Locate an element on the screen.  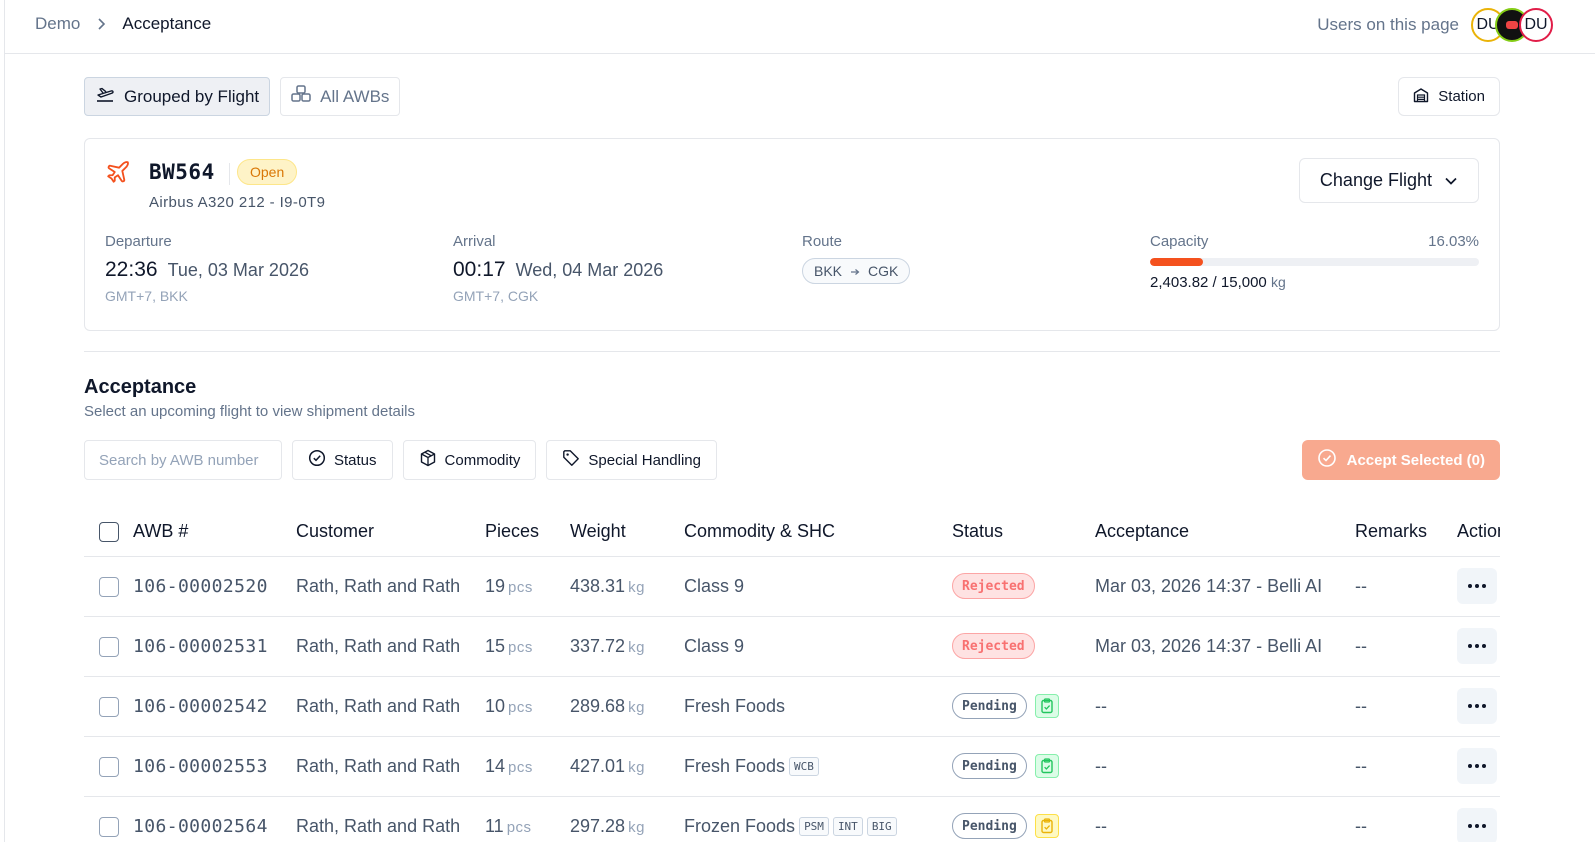
awb-number: 106-00002564 is located at coordinates (200, 826).